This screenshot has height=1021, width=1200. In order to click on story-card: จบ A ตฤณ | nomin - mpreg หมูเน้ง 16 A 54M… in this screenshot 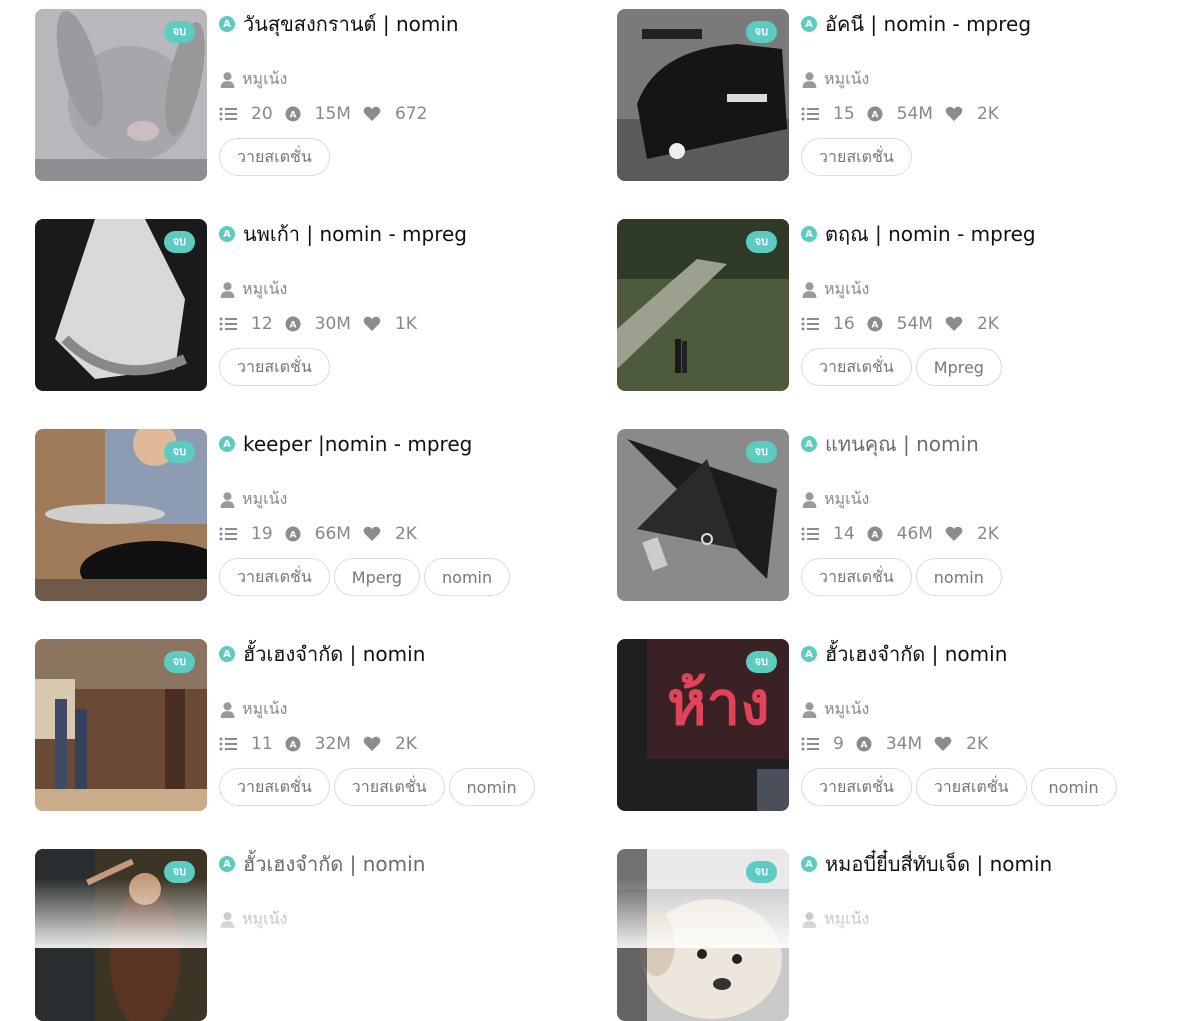, I will do `click(897, 305)`.